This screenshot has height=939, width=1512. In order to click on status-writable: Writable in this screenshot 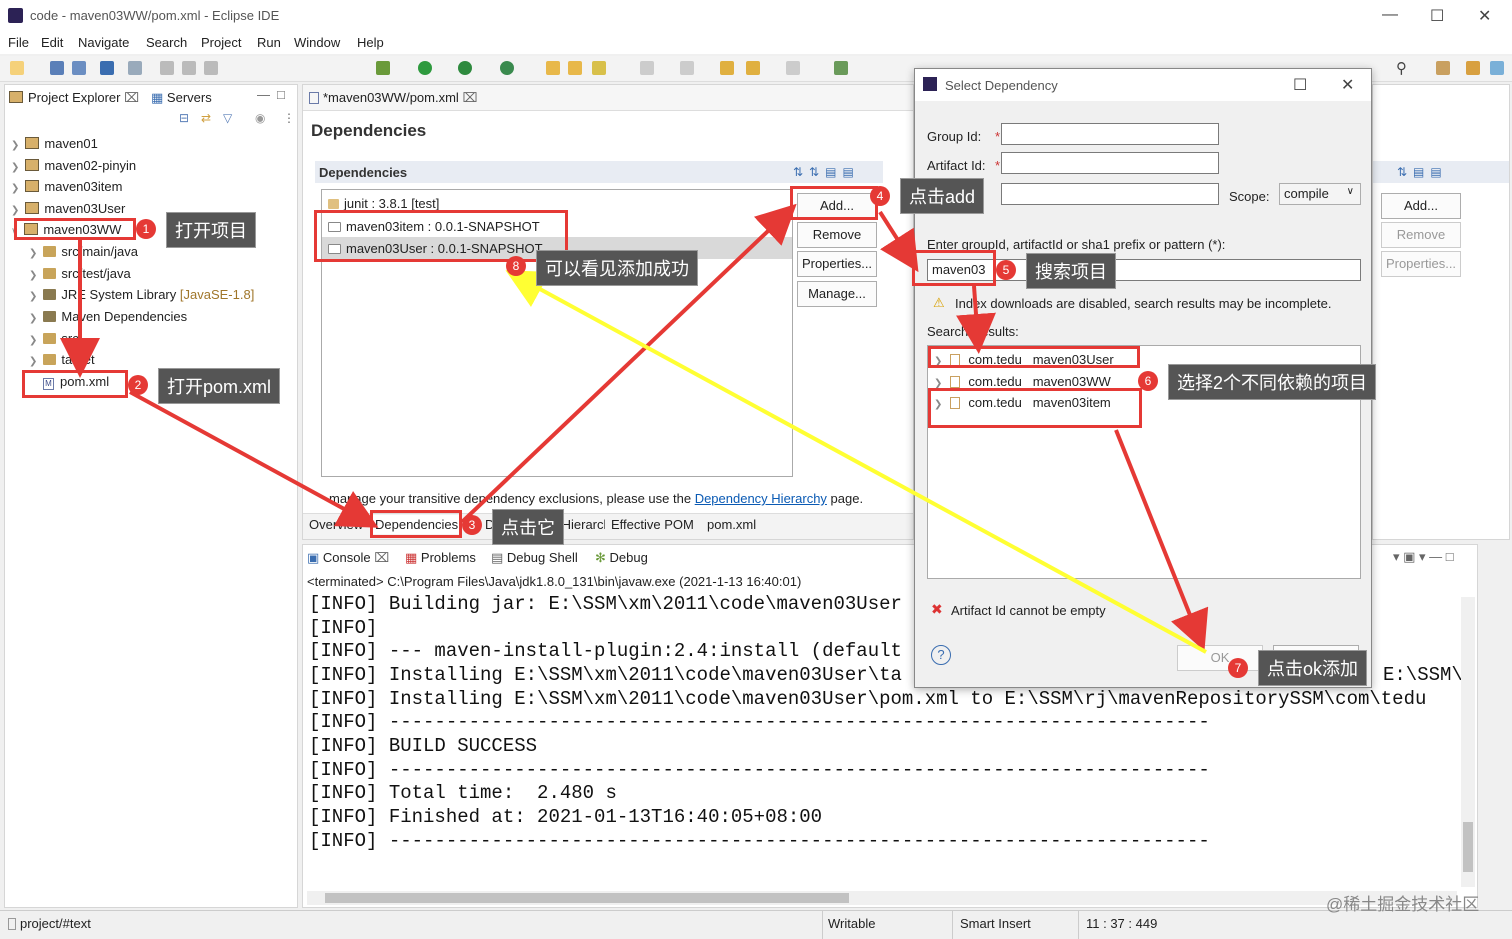, I will do `click(852, 923)`.